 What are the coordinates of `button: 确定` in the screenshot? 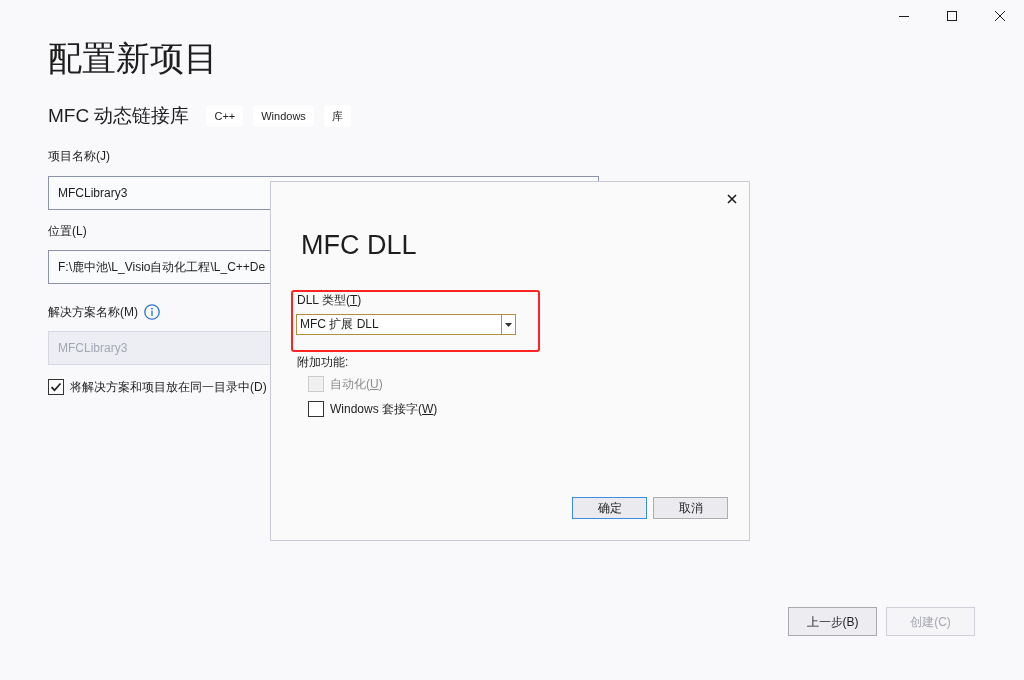 It's located at (609, 508).